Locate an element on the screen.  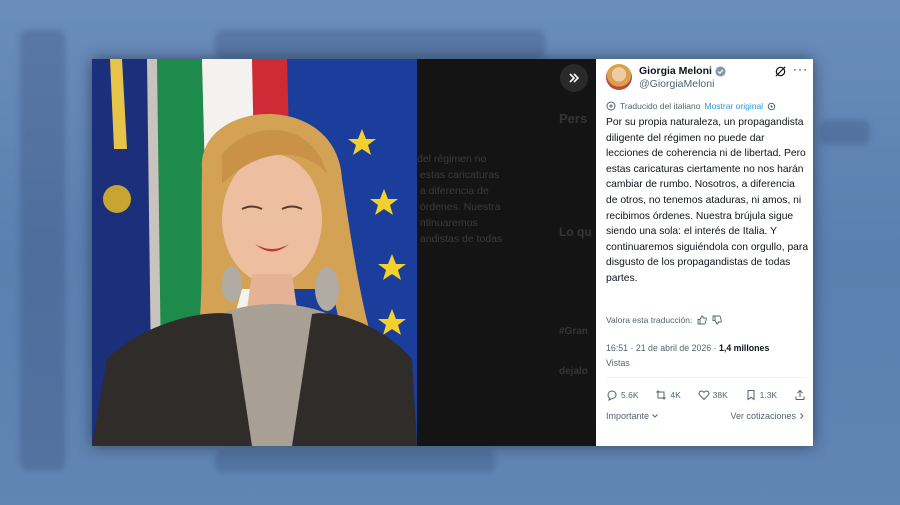
relevance-label: Importante is located at coordinates (628, 416).